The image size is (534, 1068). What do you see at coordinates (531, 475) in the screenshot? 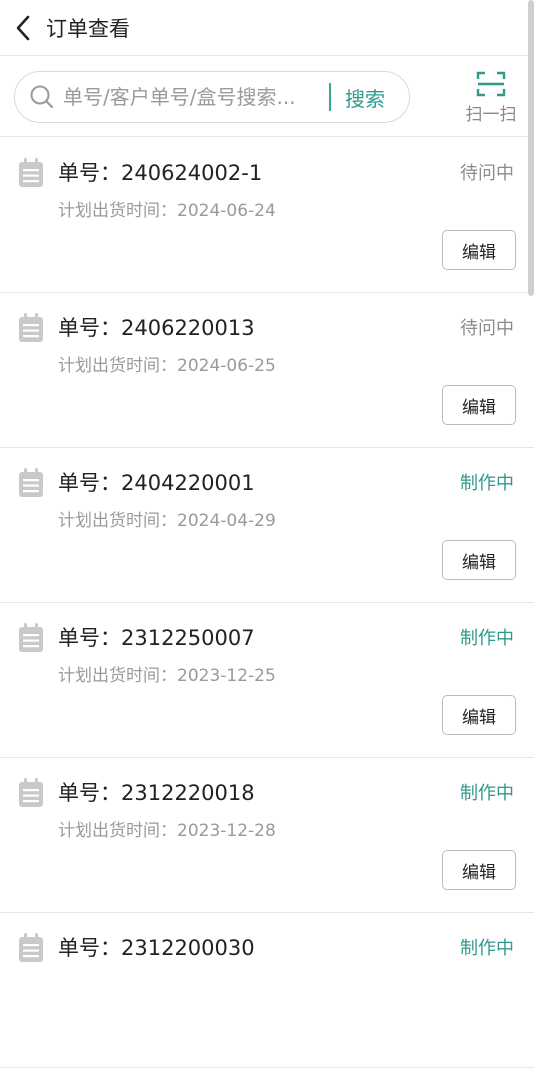
I see `scrollbar` at bounding box center [531, 475].